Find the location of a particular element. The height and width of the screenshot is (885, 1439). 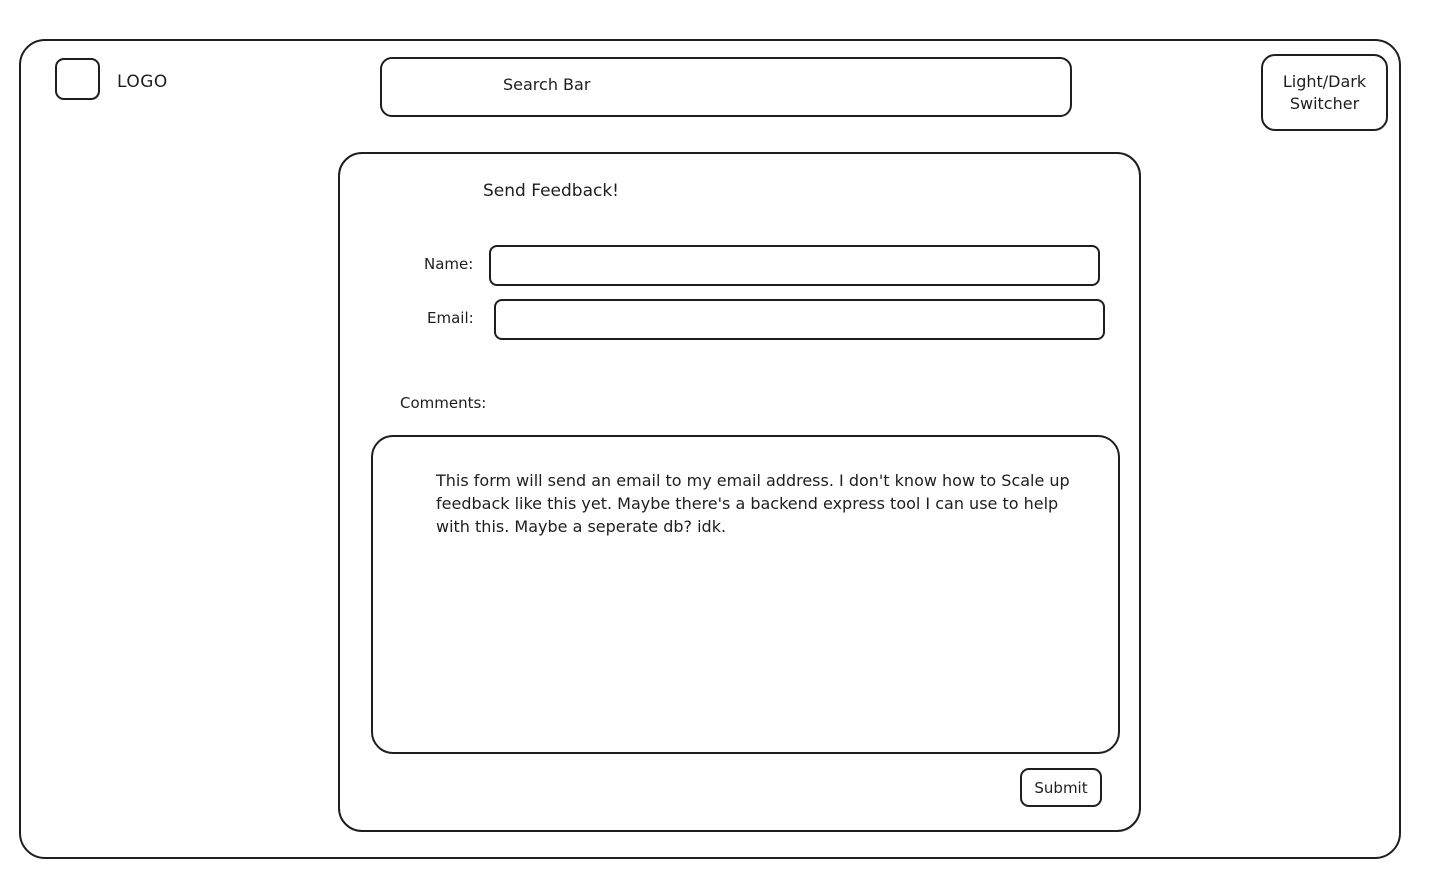

logo-text: LOGO is located at coordinates (142, 82).